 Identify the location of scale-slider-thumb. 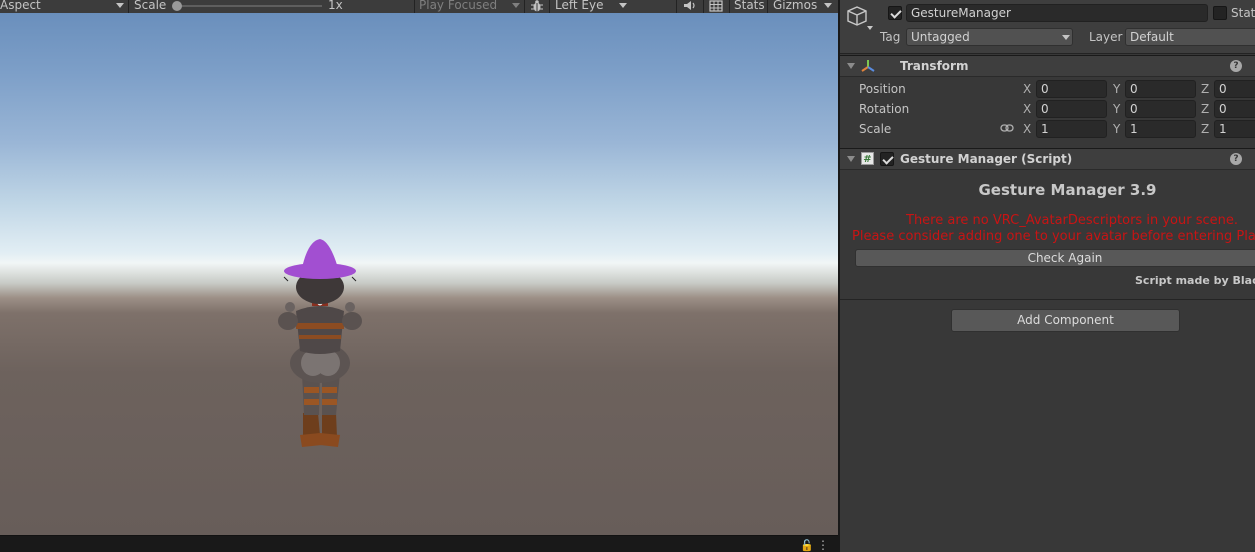
(177, 6).